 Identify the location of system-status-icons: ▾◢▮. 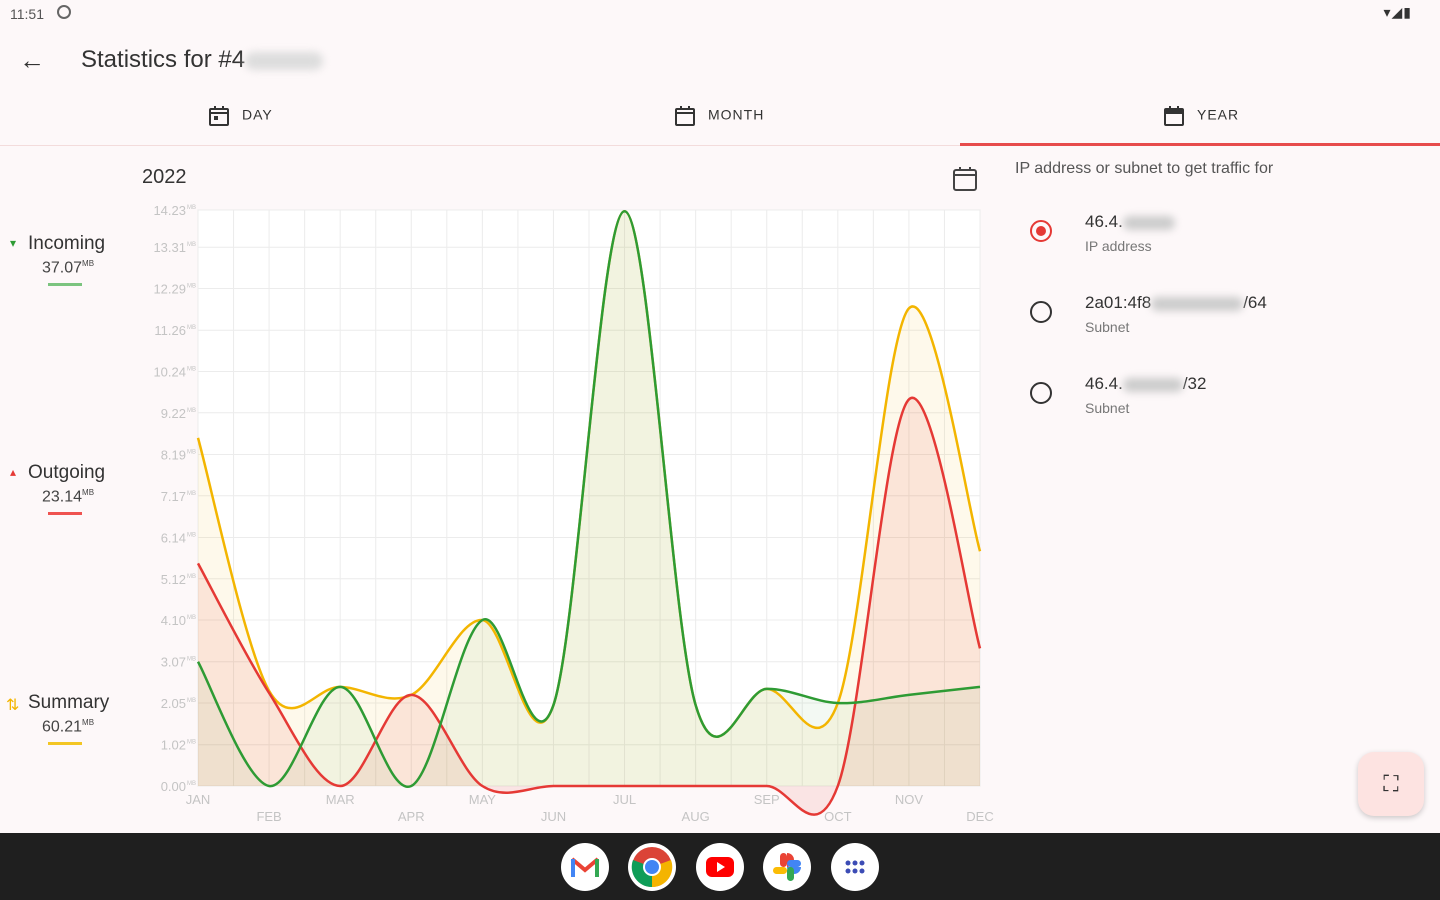
(1397, 12).